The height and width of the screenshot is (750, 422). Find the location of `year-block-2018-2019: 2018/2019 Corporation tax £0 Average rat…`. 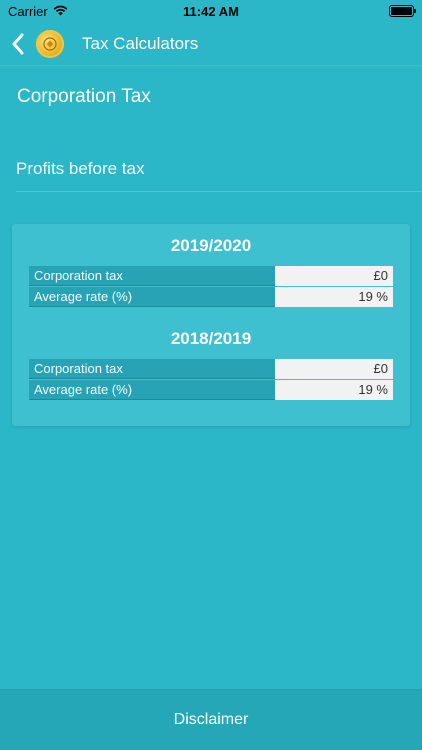

year-block-2018-2019: 2018/2019 Corporation tax £0 Average rat… is located at coordinates (211, 364).